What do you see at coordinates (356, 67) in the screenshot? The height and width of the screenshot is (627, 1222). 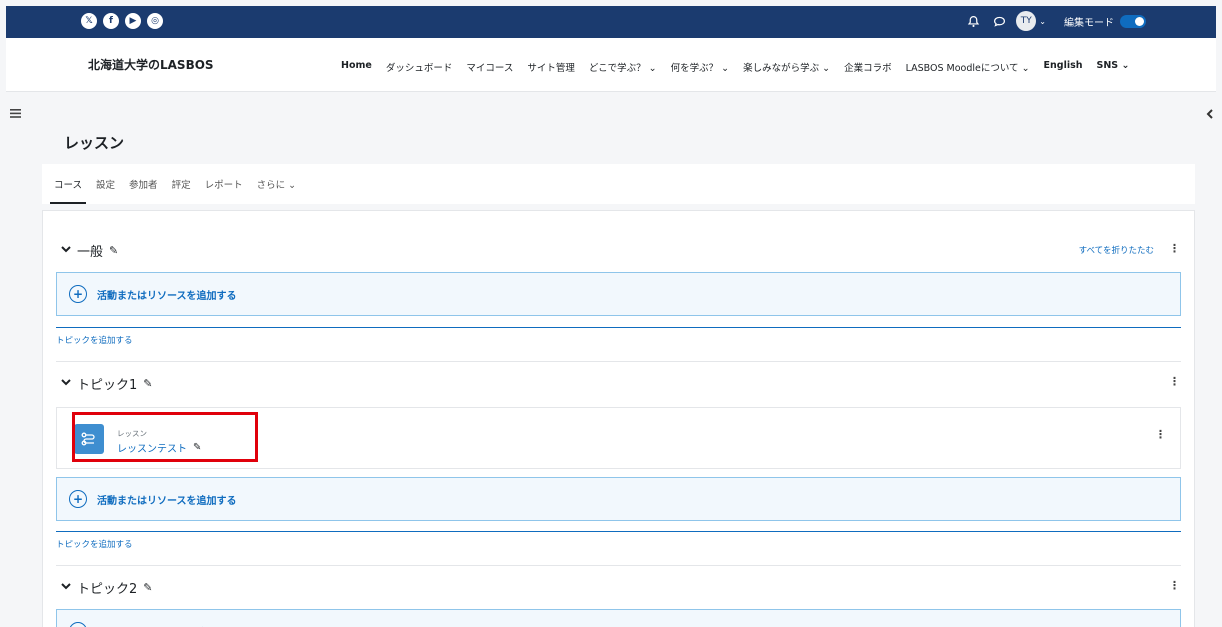 I see `nav-item-home: Home` at bounding box center [356, 67].